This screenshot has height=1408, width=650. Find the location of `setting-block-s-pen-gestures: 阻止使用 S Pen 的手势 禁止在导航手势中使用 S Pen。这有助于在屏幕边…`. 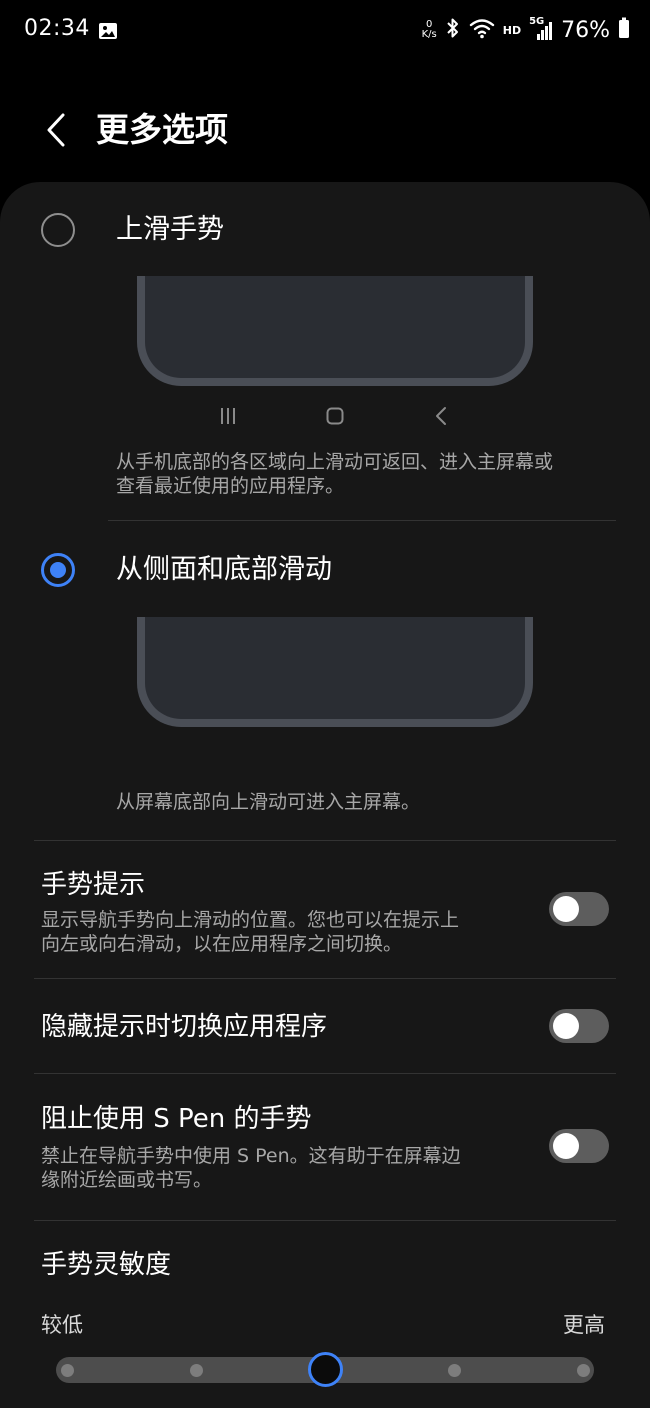

setting-block-s-pen-gestures: 阻止使用 S Pen 的手势 禁止在导航手势中使用 S Pen。这有助于在屏幕边… is located at coordinates (325, 1148).